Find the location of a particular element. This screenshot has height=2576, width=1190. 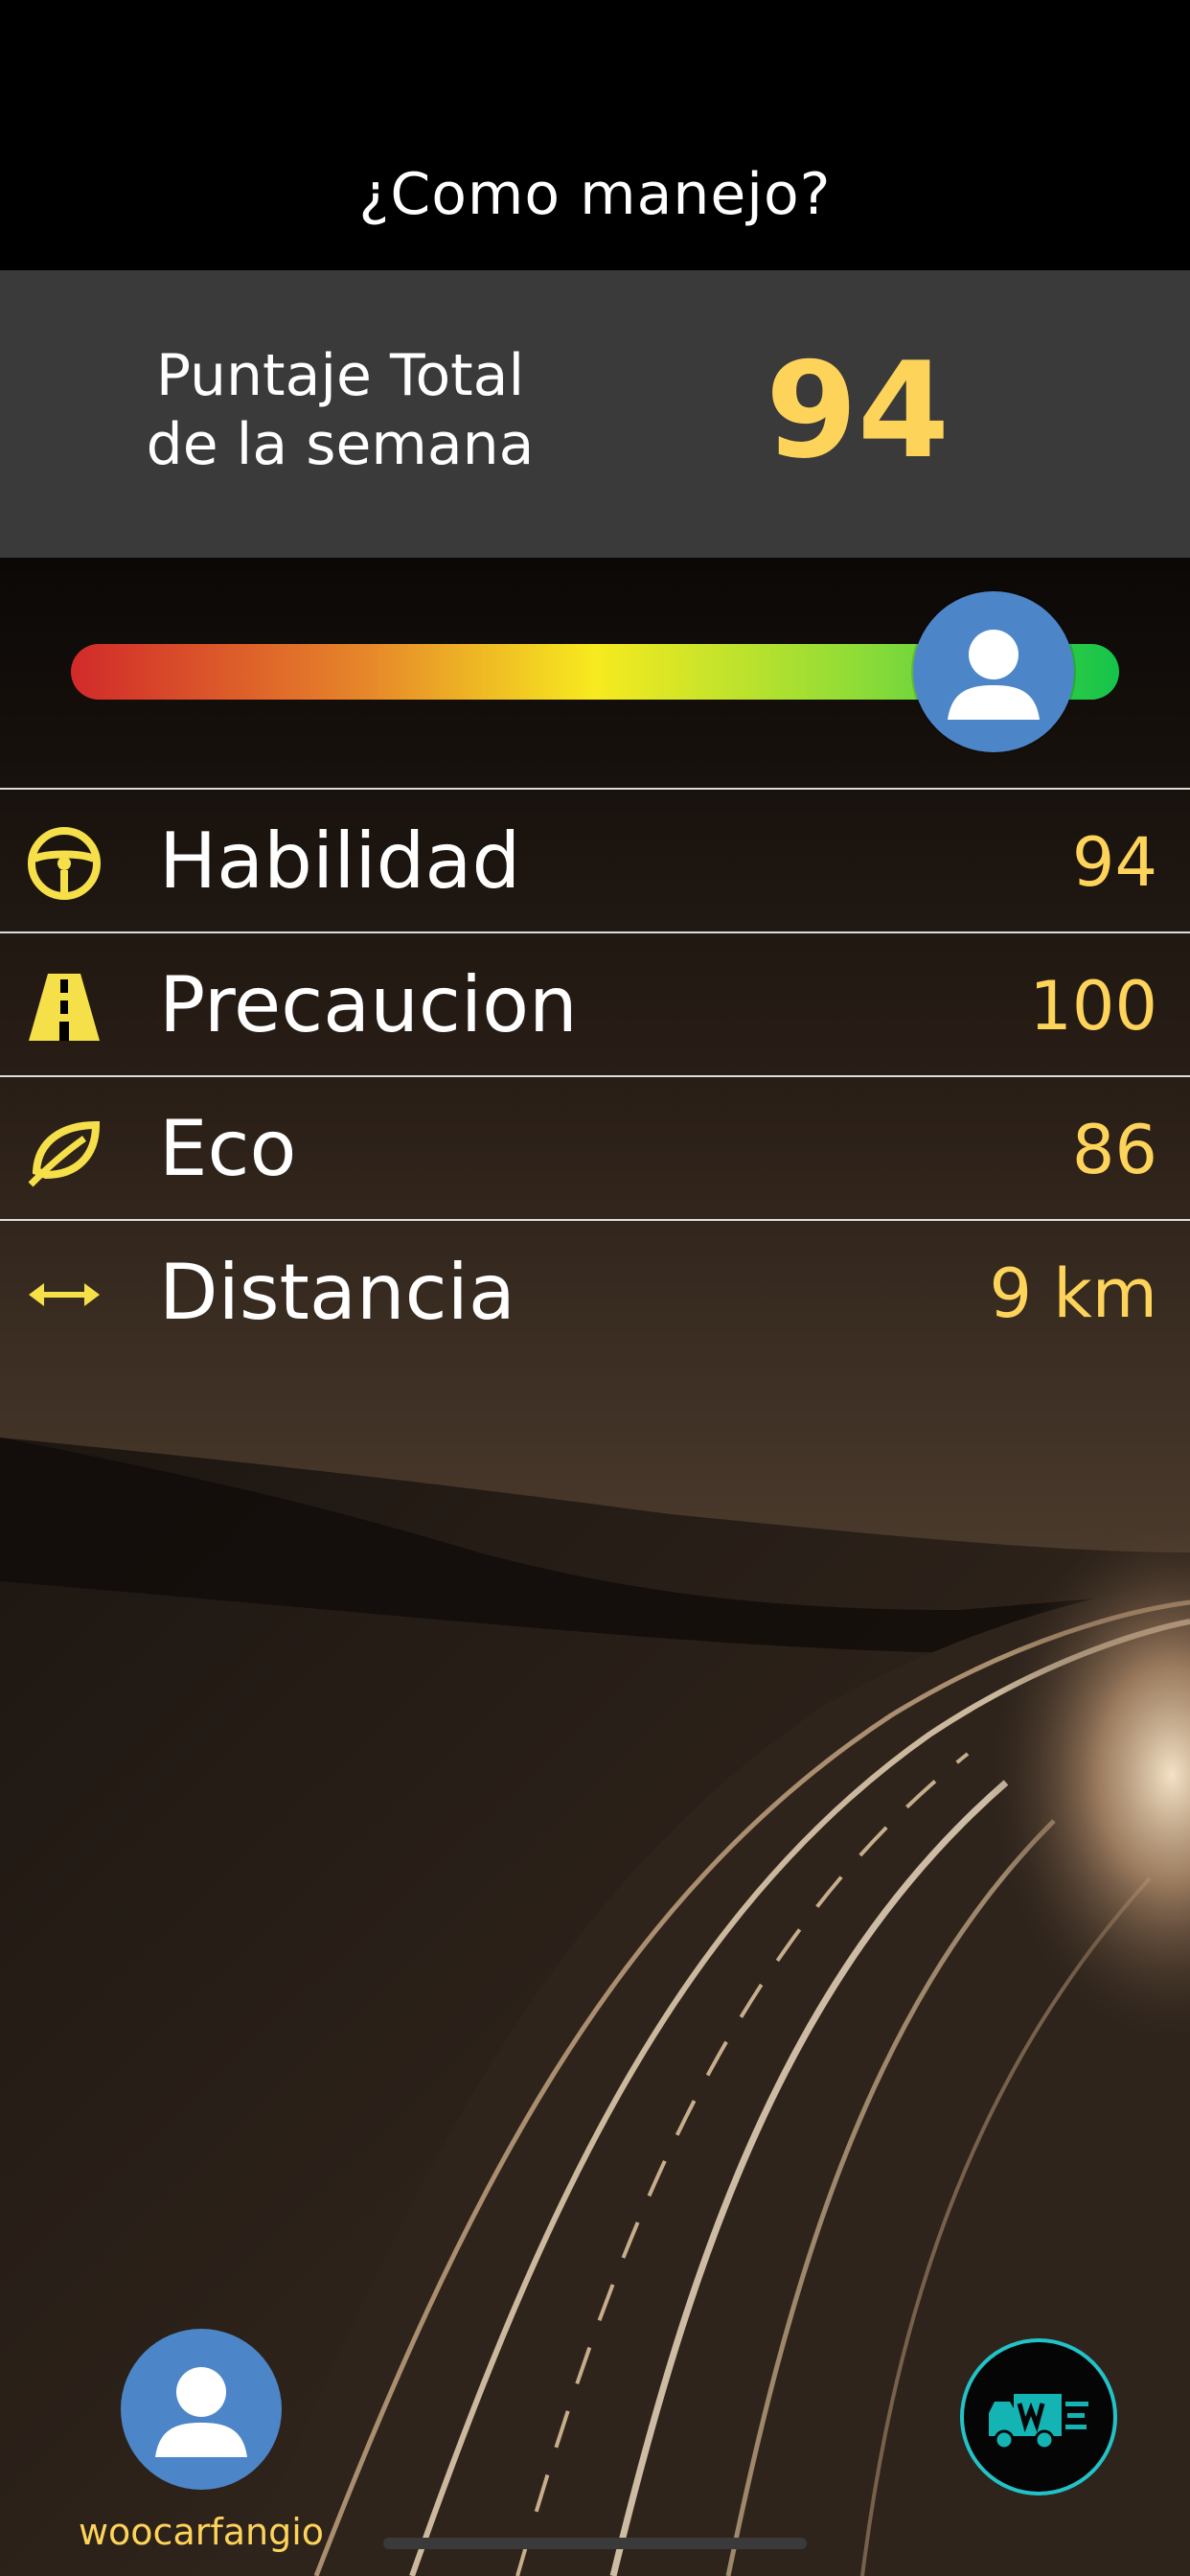

page-title: ¿Como manejo? is located at coordinates (595, 194).